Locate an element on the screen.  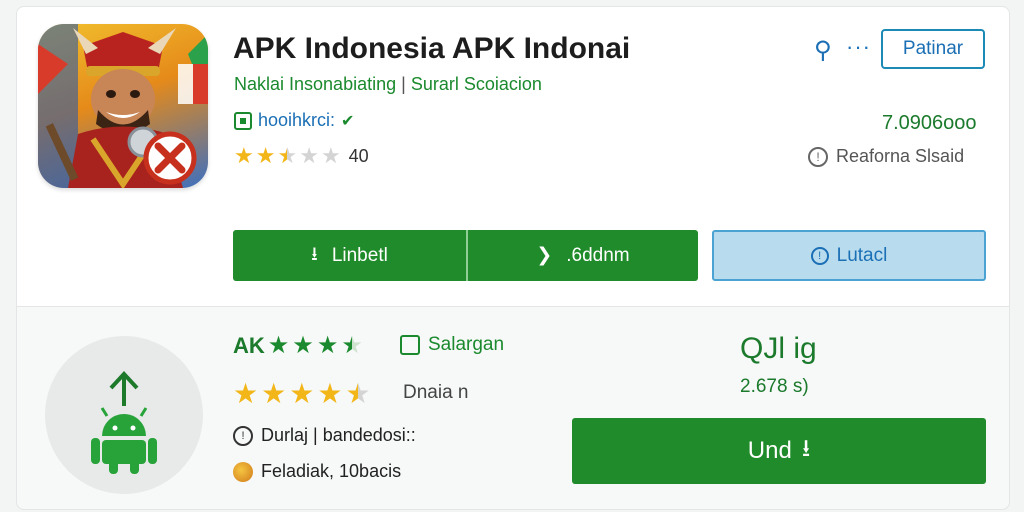
category-link: Naklai Insonabiating is located at coordinates (315, 84).